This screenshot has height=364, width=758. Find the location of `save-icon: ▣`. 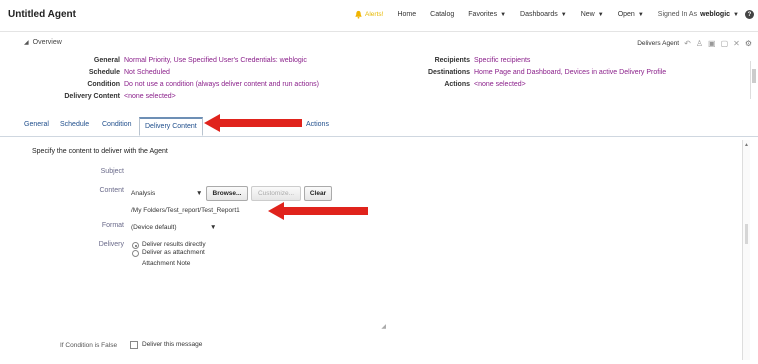

save-icon: ▣ is located at coordinates (712, 43).